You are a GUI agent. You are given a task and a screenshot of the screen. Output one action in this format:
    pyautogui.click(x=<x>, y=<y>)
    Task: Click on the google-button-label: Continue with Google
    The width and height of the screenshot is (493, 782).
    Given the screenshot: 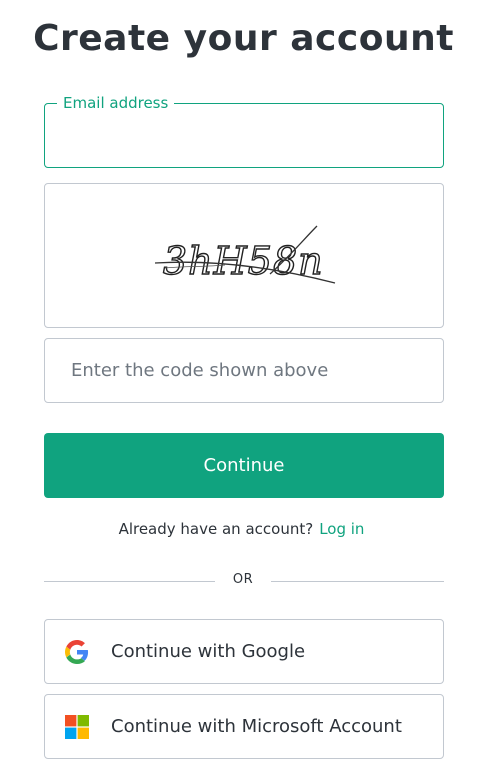 What is the action you would take?
    pyautogui.click(x=208, y=651)
    